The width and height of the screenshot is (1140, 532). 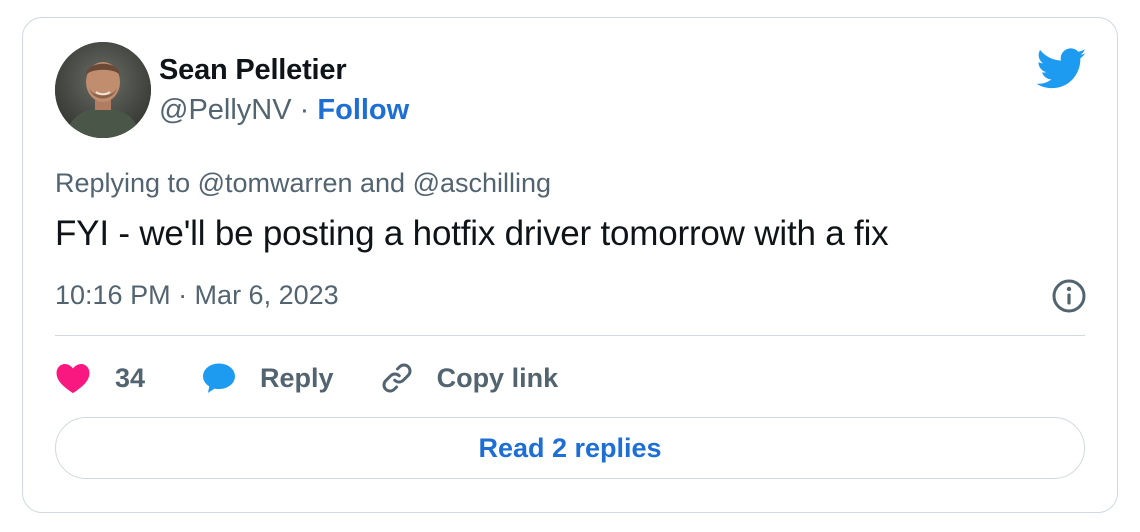 I want to click on copy-link-label: Copy link, so click(x=497, y=377).